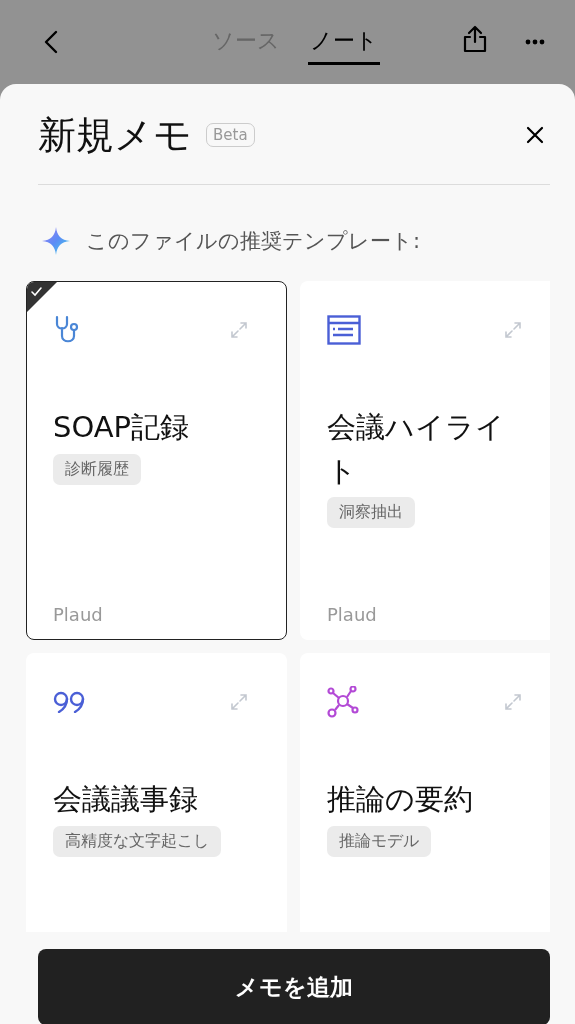 This screenshot has width=575, height=1024. What do you see at coordinates (416, 449) in the screenshot?
I see `template-title: 会議ハイライト` at bounding box center [416, 449].